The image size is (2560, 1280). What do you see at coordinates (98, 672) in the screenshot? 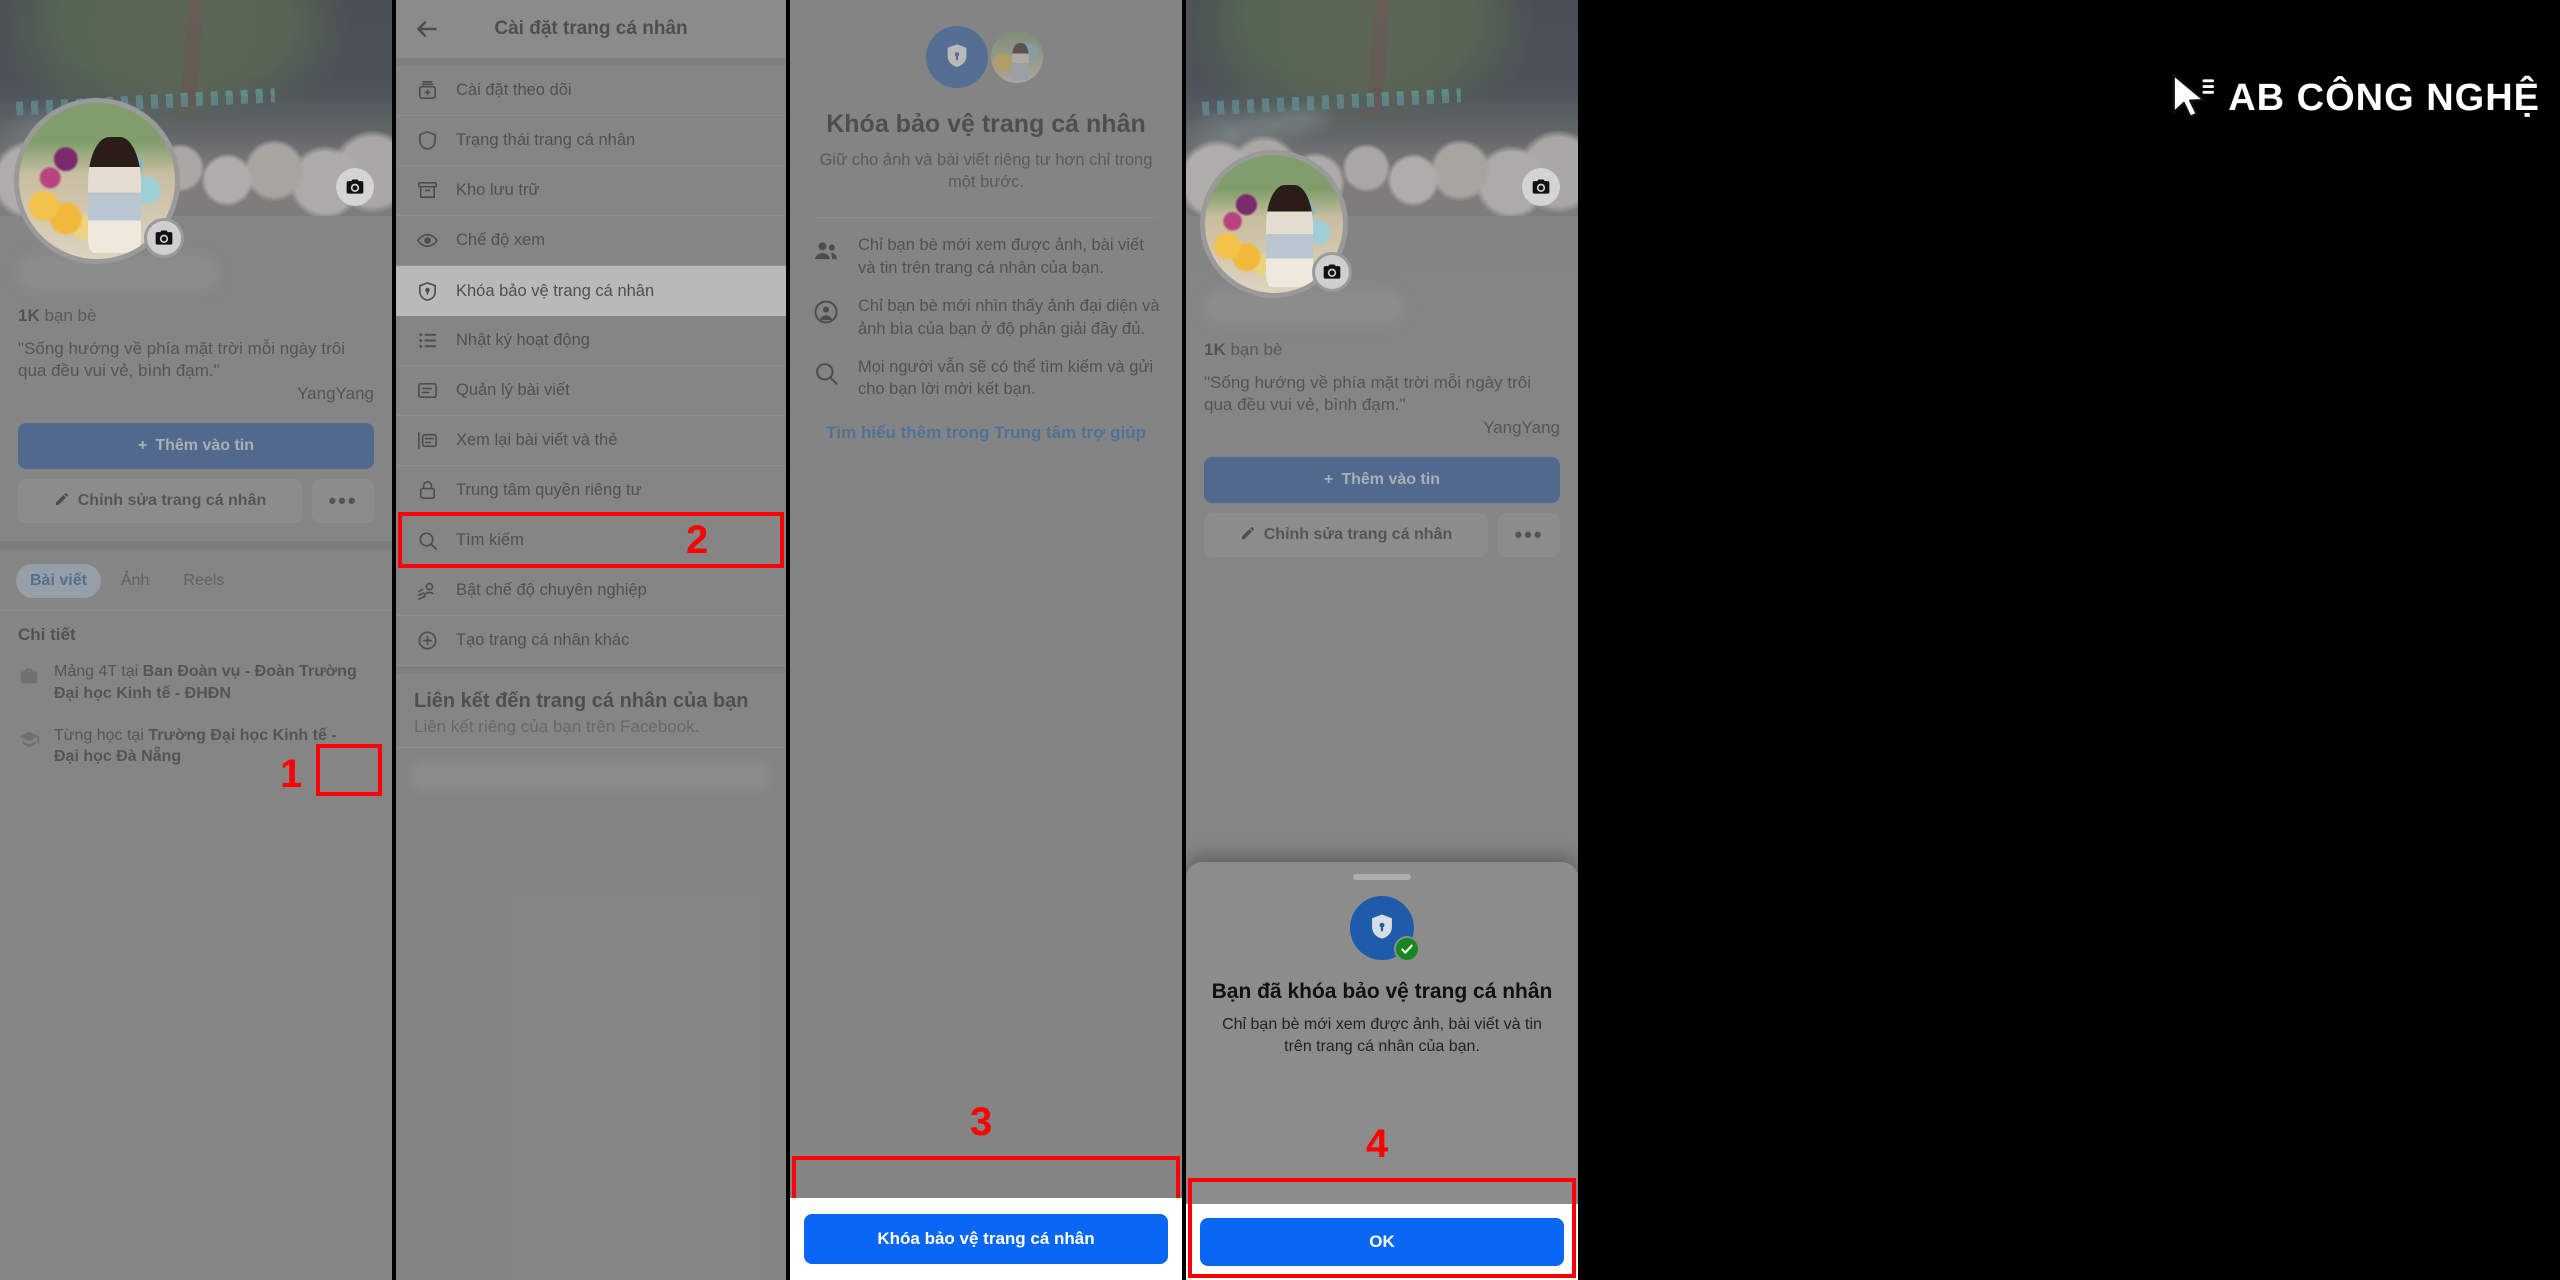
I see `detail-work-prefix: Mảng 4T tại` at bounding box center [98, 672].